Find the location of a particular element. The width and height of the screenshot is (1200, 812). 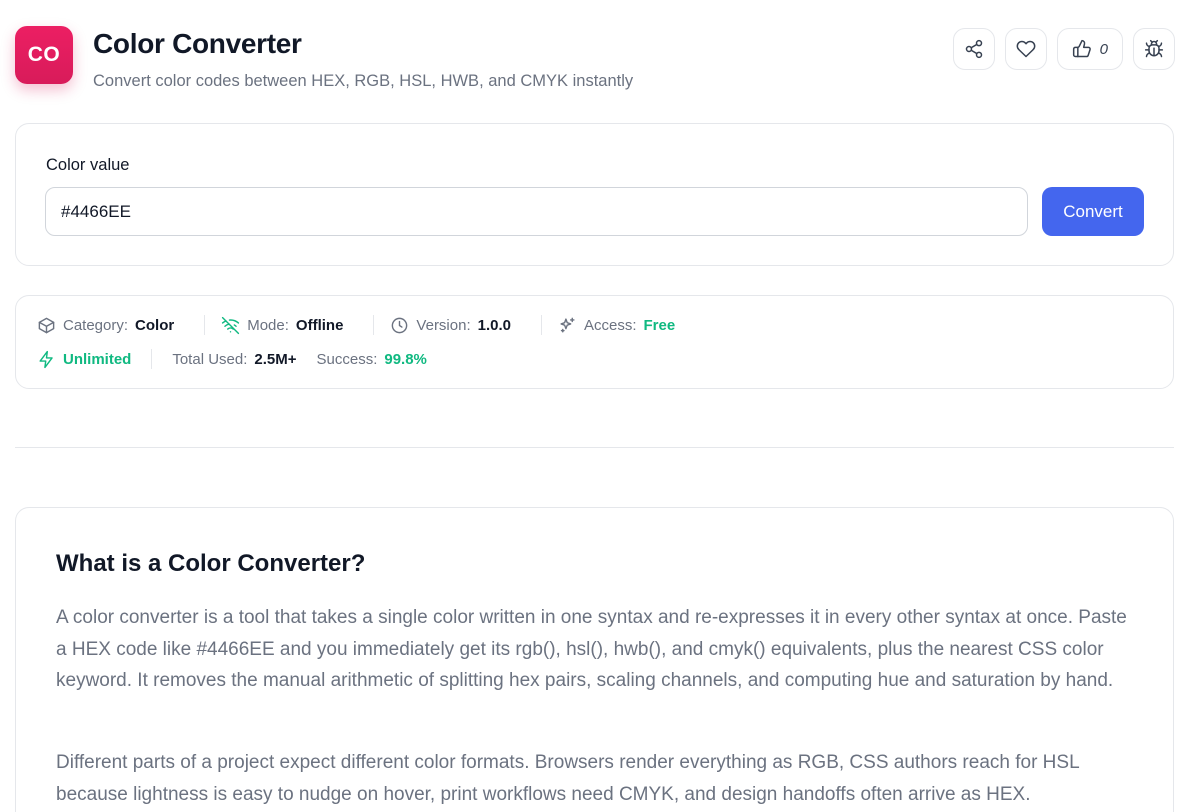

app-logo: CO is located at coordinates (44, 55).